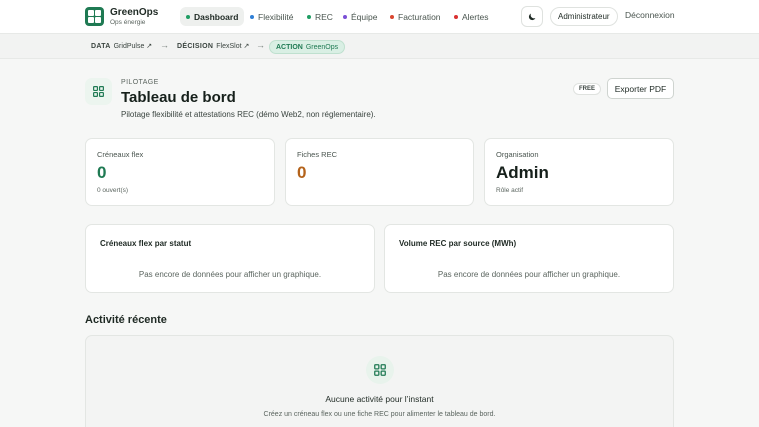 The image size is (759, 427). Describe the element at coordinates (324, 16) in the screenshot. I see `nav-label: REC` at that location.